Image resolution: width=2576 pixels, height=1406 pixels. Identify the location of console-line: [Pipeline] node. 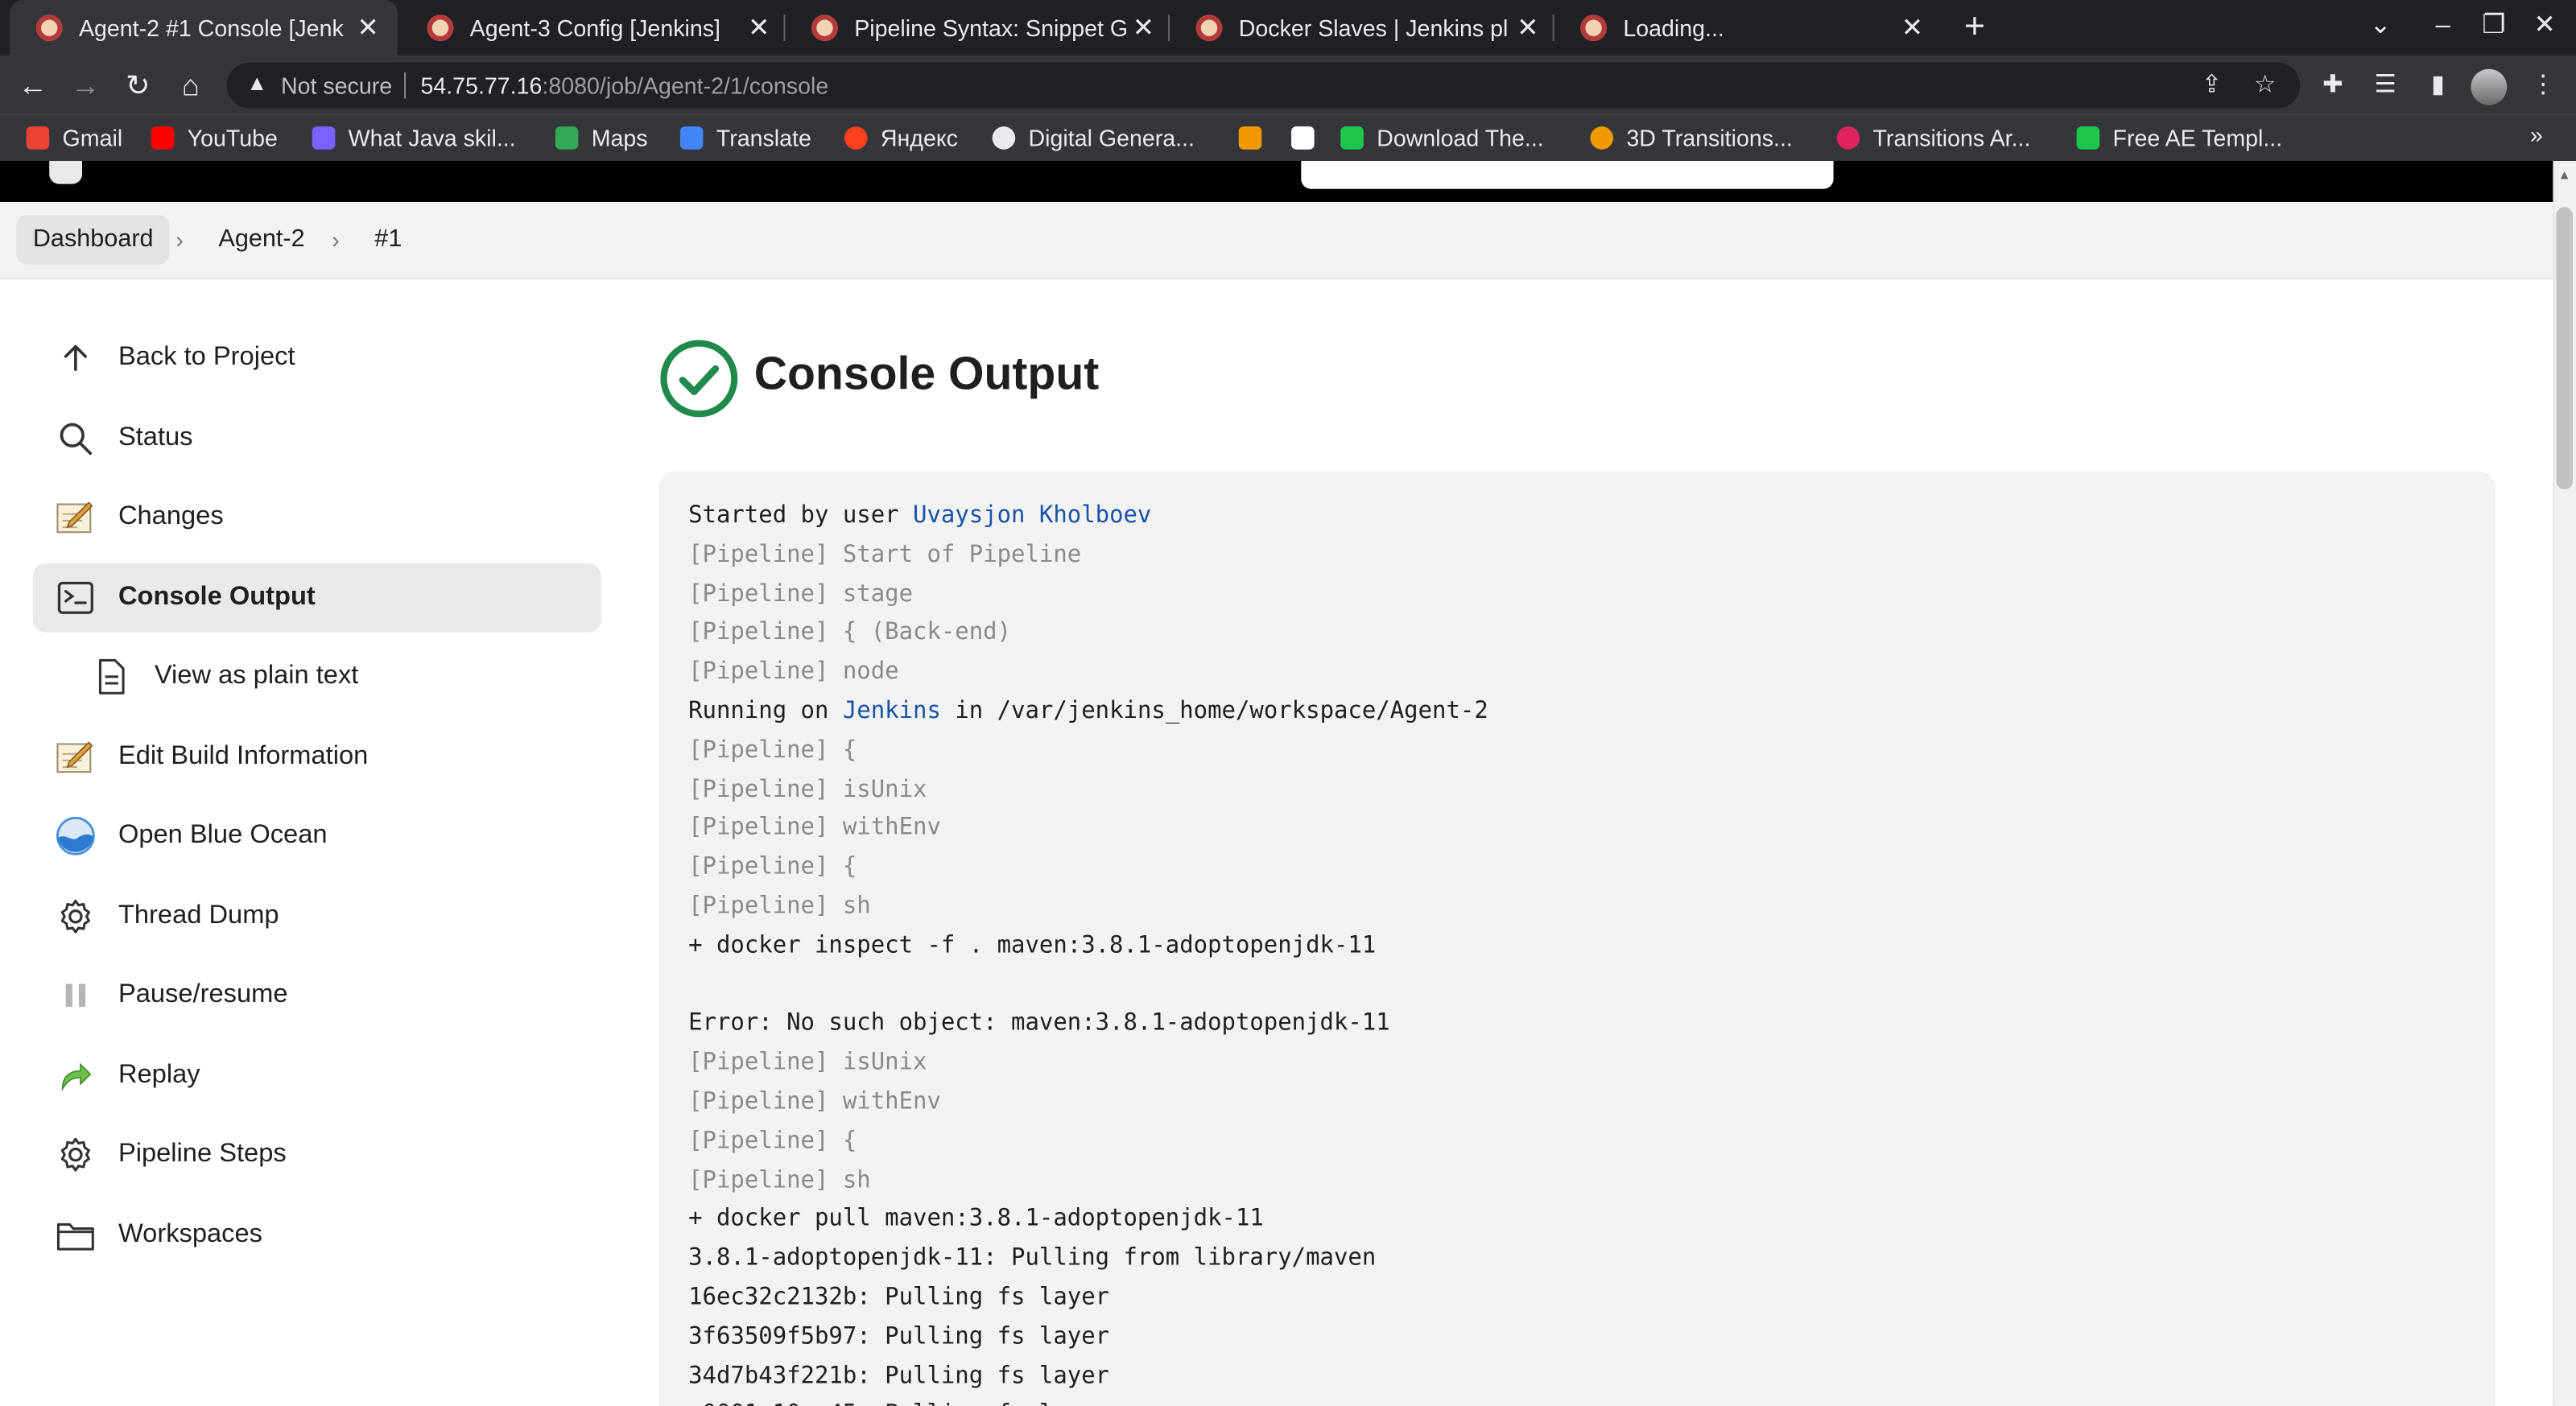
(793, 672).